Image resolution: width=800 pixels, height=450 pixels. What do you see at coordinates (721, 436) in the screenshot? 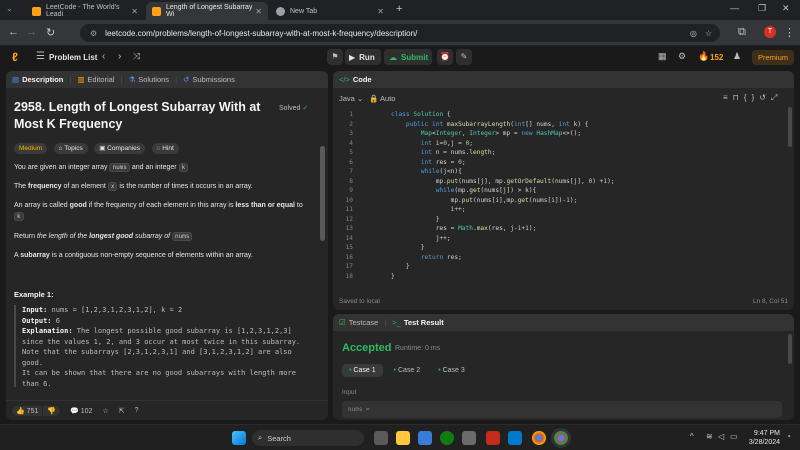
I see `volume-icon: ◁` at bounding box center [721, 436].